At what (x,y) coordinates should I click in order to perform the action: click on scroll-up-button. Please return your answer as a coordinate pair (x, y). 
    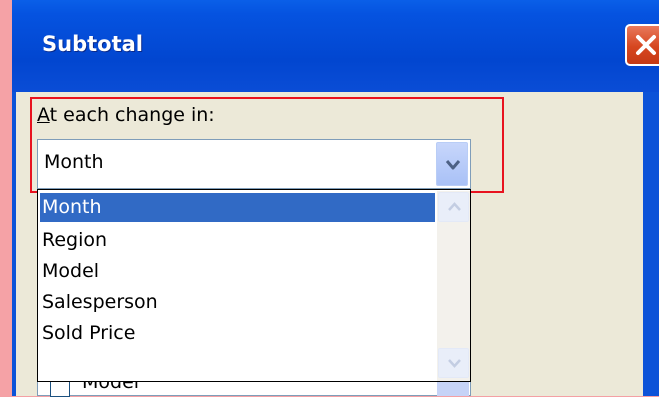
    Looking at the image, I should click on (453, 207).